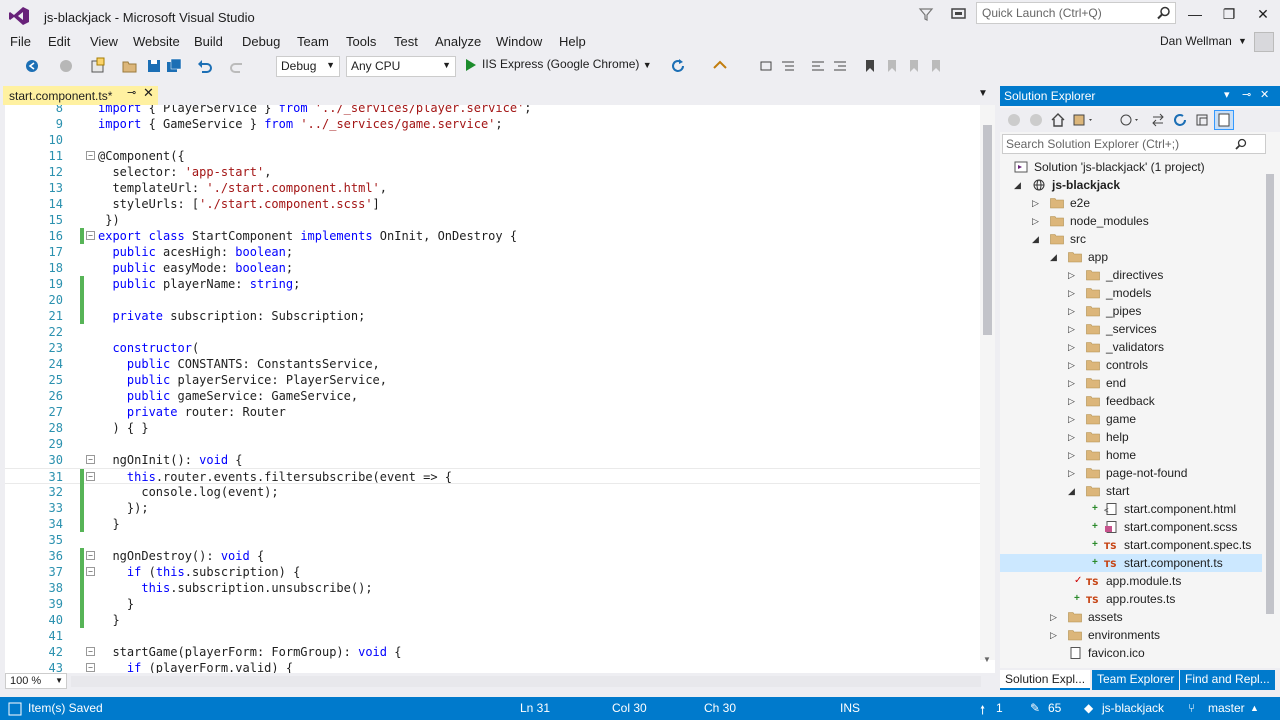  Describe the element at coordinates (361, 41) in the screenshot. I see `menu-tools: Tools` at that location.